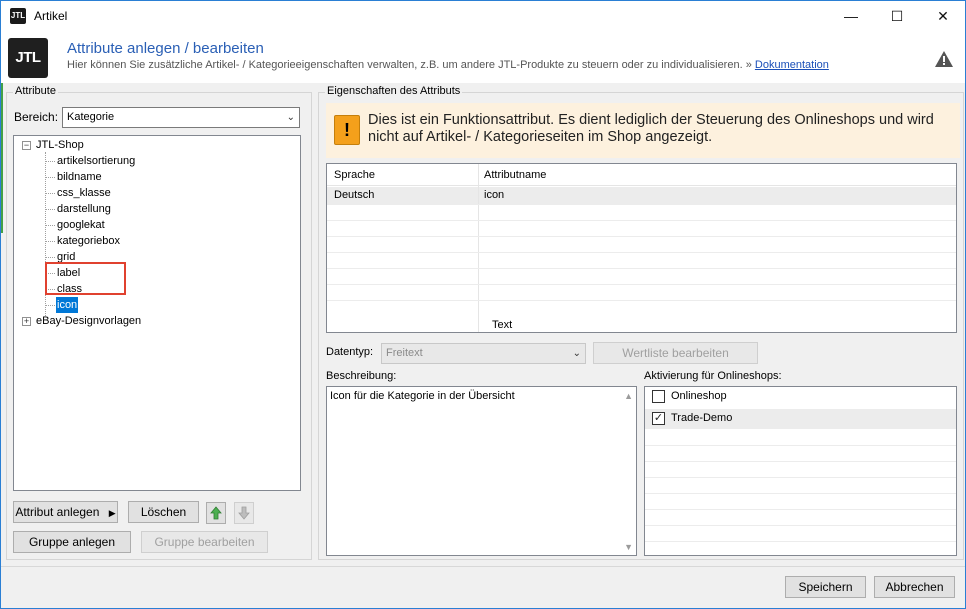 This screenshot has width=966, height=609. Describe the element at coordinates (502, 325) in the screenshot. I see `grid-footer-text: Text` at that location.